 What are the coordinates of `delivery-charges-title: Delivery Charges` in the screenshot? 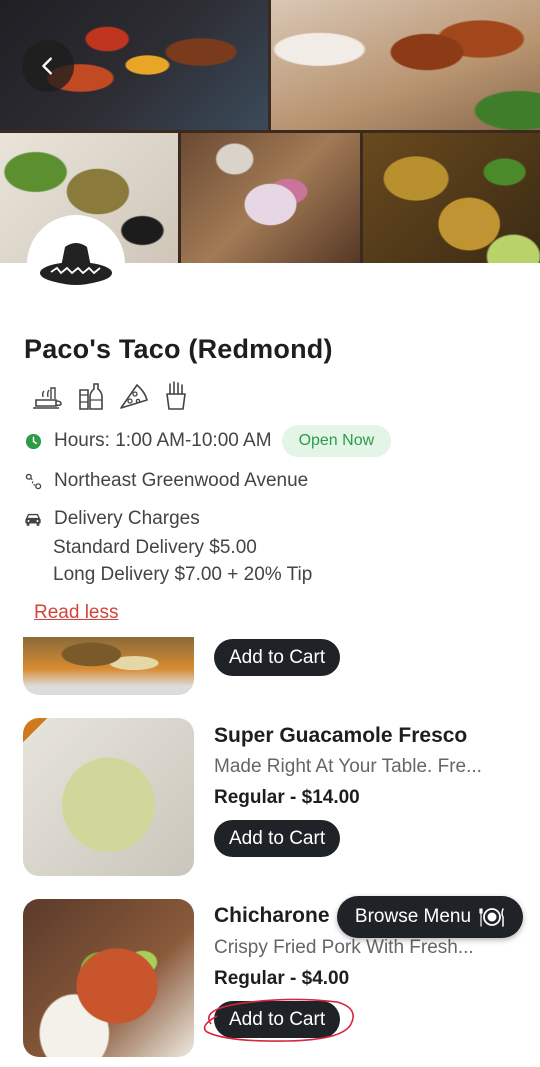 It's located at (127, 518).